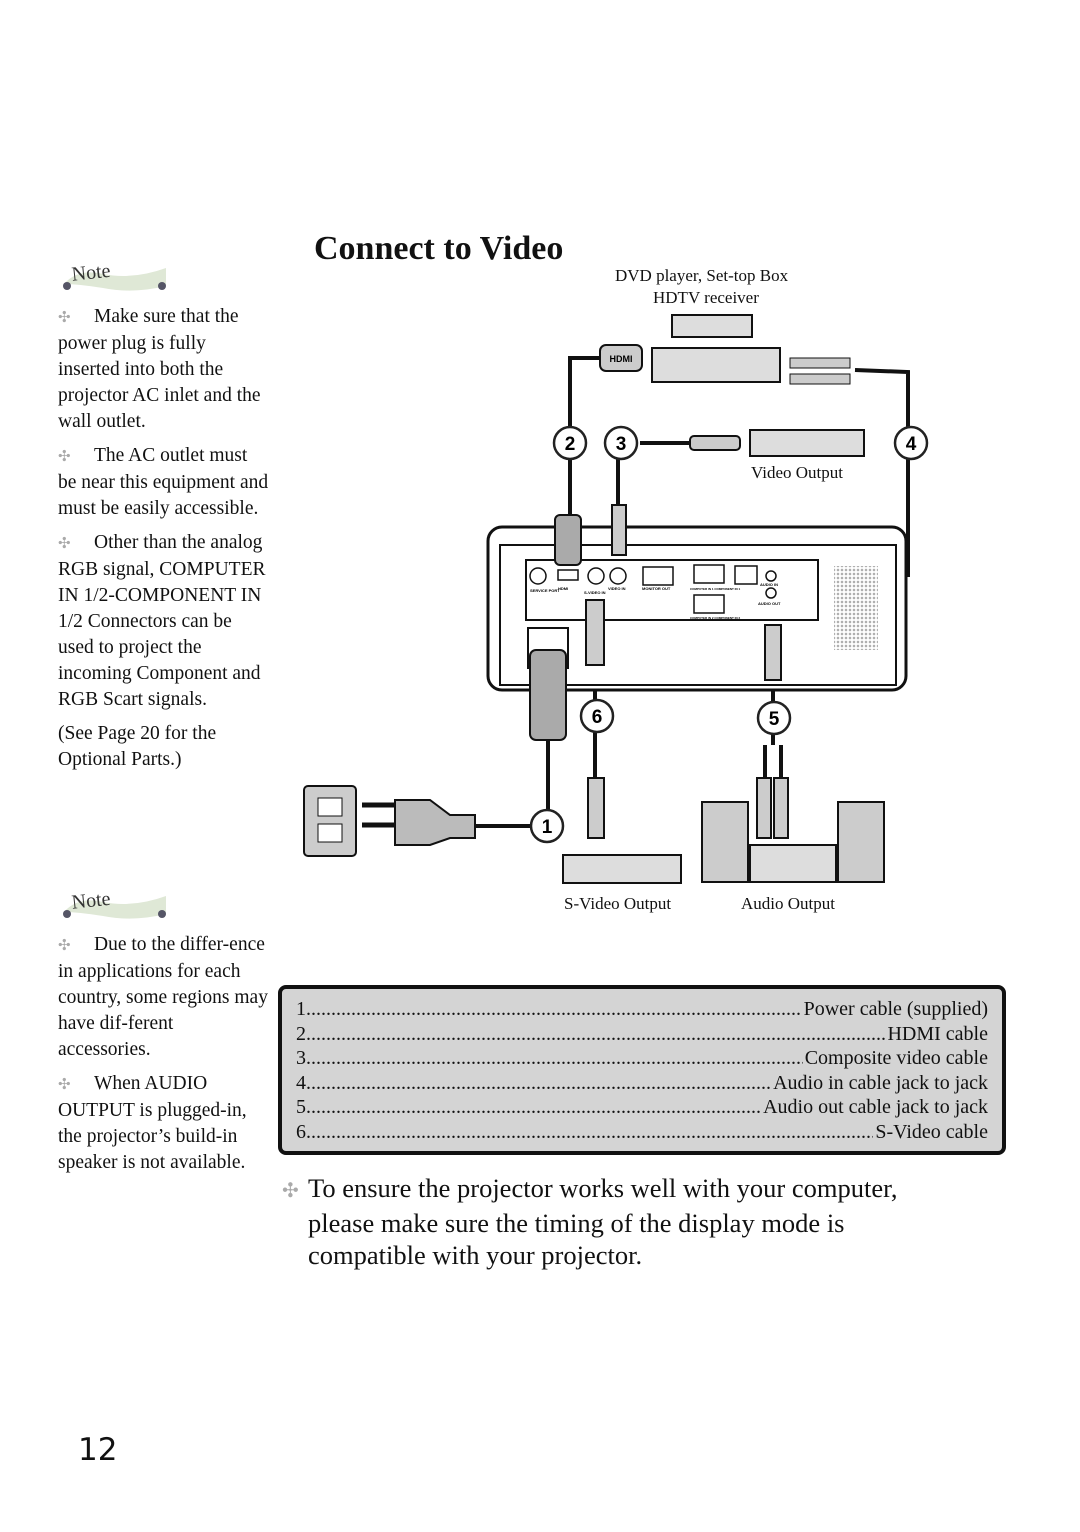 The width and height of the screenshot is (1080, 1532). Describe the element at coordinates (769, 584) in the screenshot. I see `svg-text: AUDIO IN` at that location.